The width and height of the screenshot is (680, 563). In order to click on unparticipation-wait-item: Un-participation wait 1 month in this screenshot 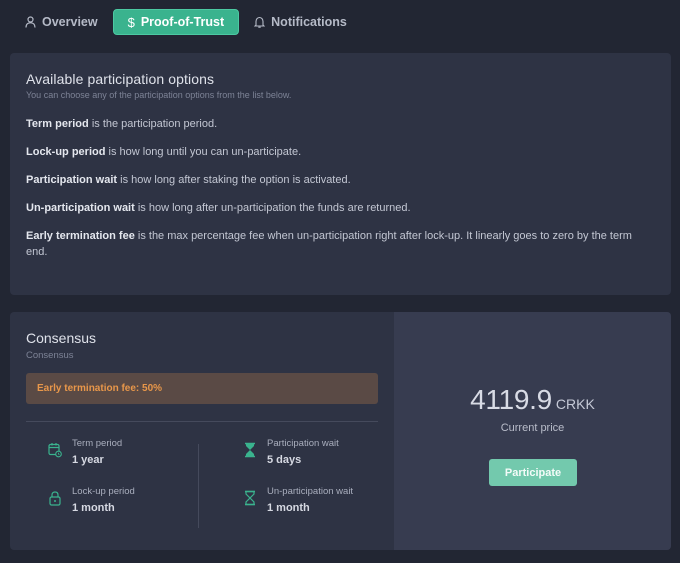, I will do `click(298, 500)`.